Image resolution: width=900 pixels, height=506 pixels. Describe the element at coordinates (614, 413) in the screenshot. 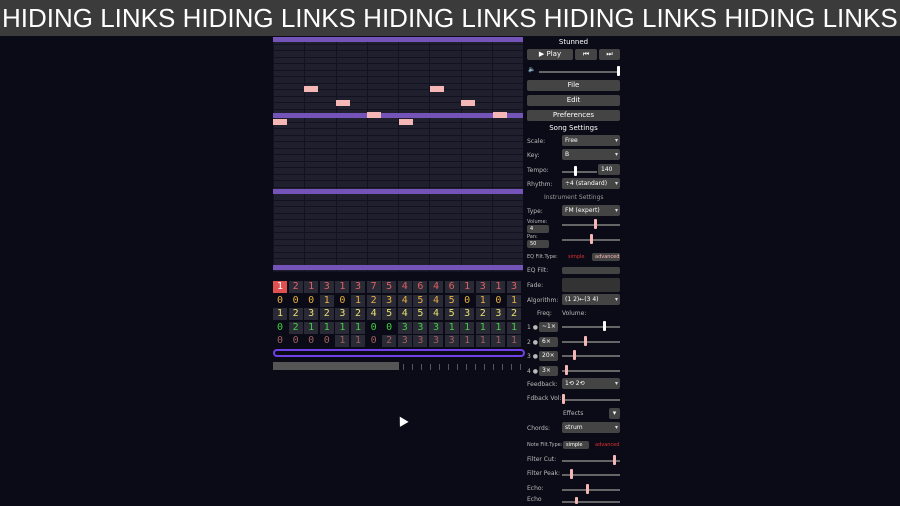

I see `effects-dropdown: ▾` at that location.